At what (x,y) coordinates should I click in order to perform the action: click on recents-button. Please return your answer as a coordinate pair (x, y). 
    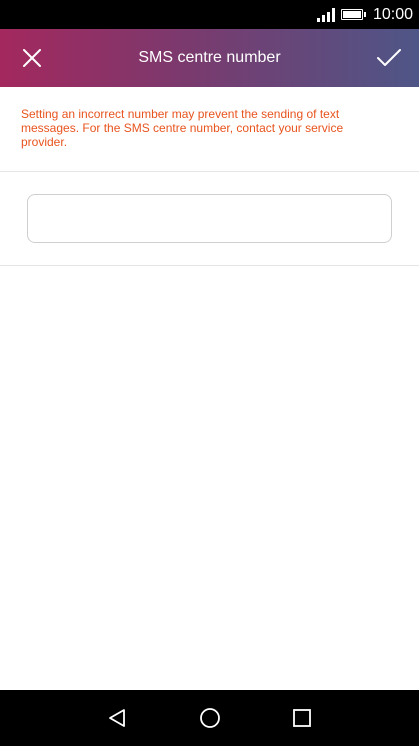
    Looking at the image, I should click on (302, 718).